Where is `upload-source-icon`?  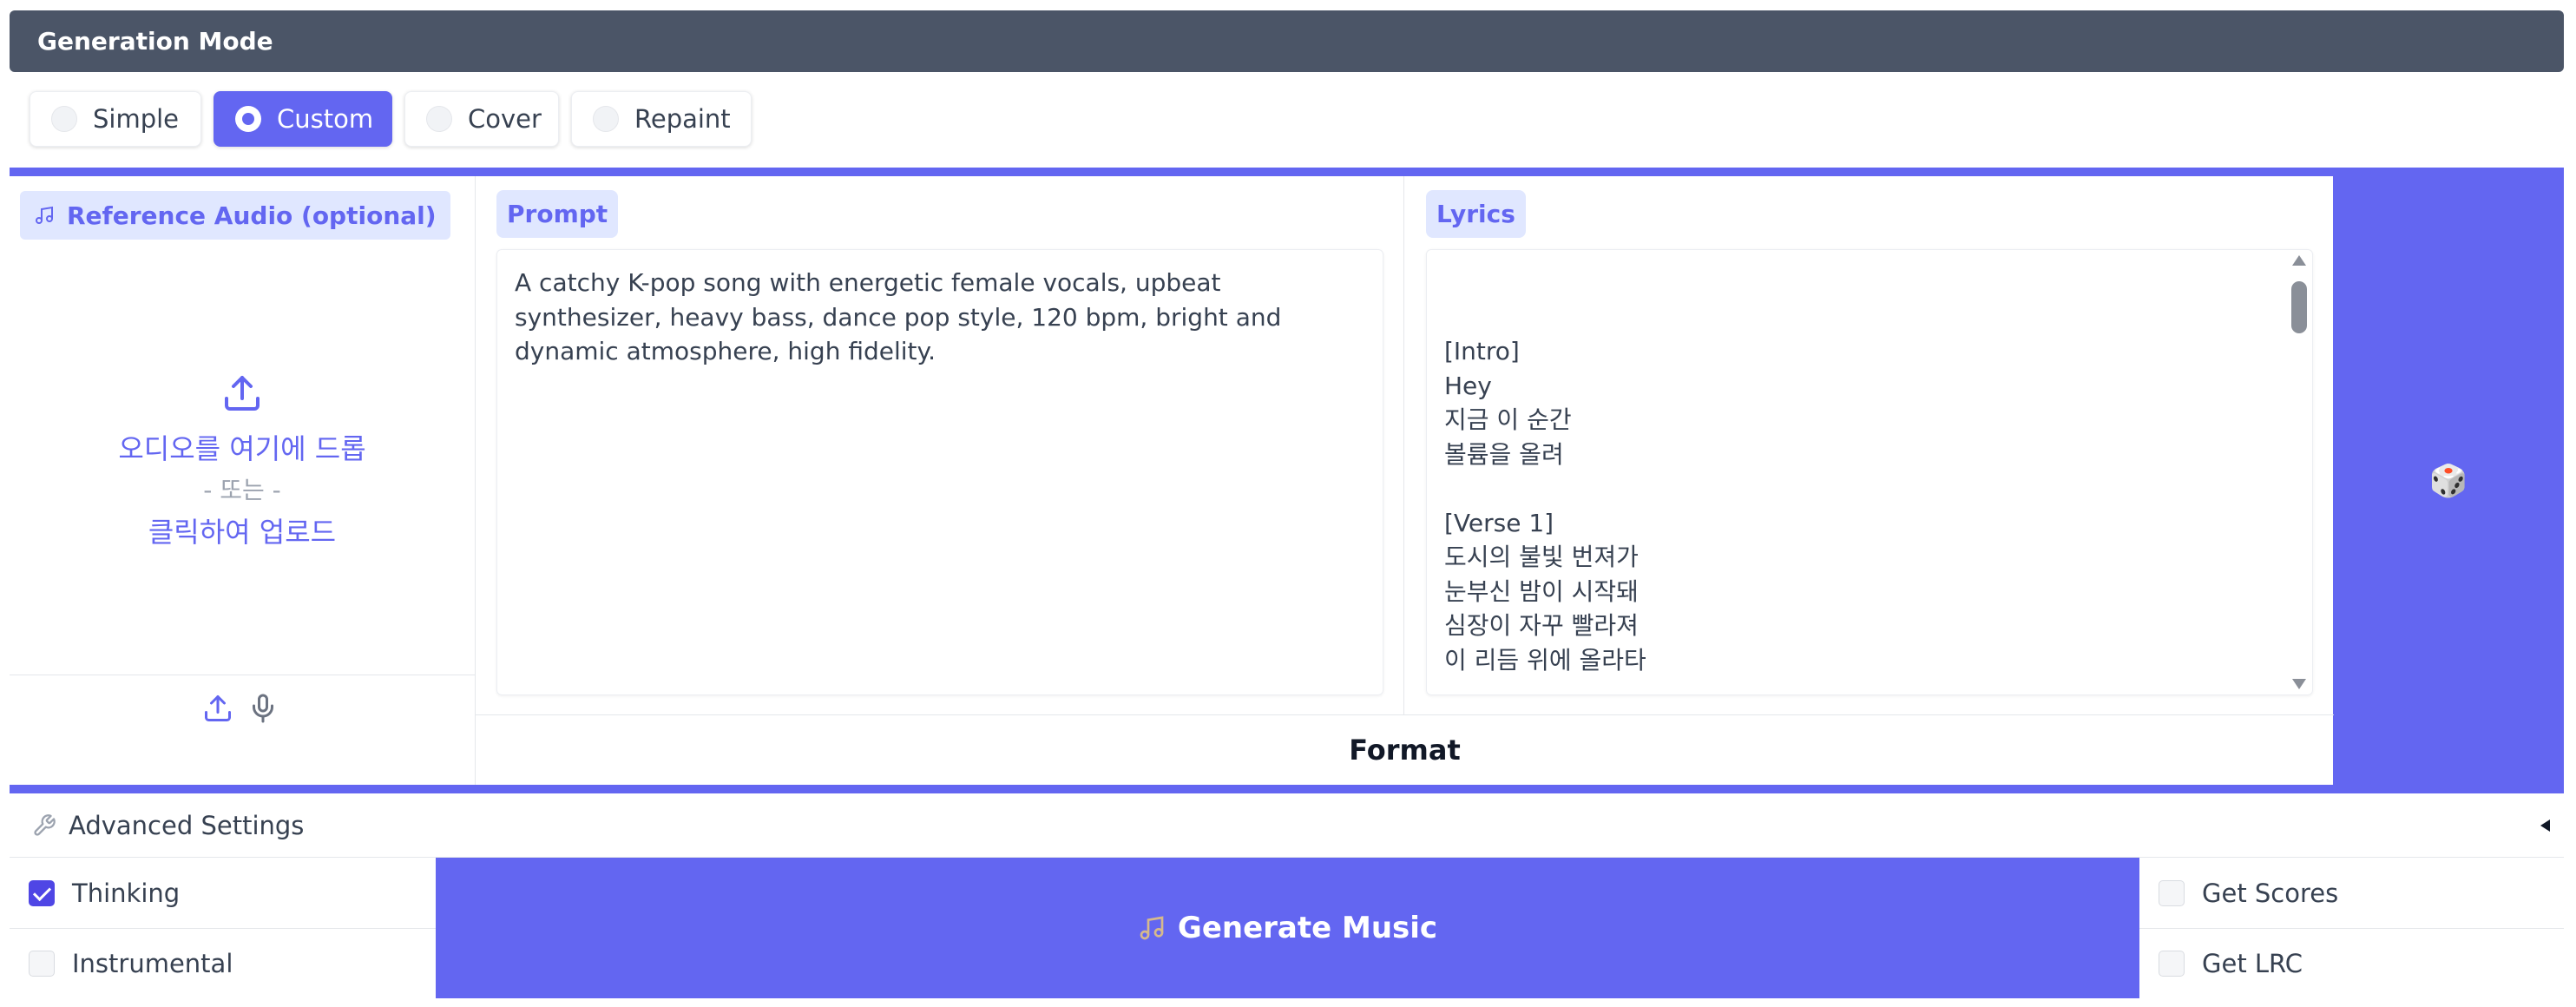 upload-source-icon is located at coordinates (218, 708).